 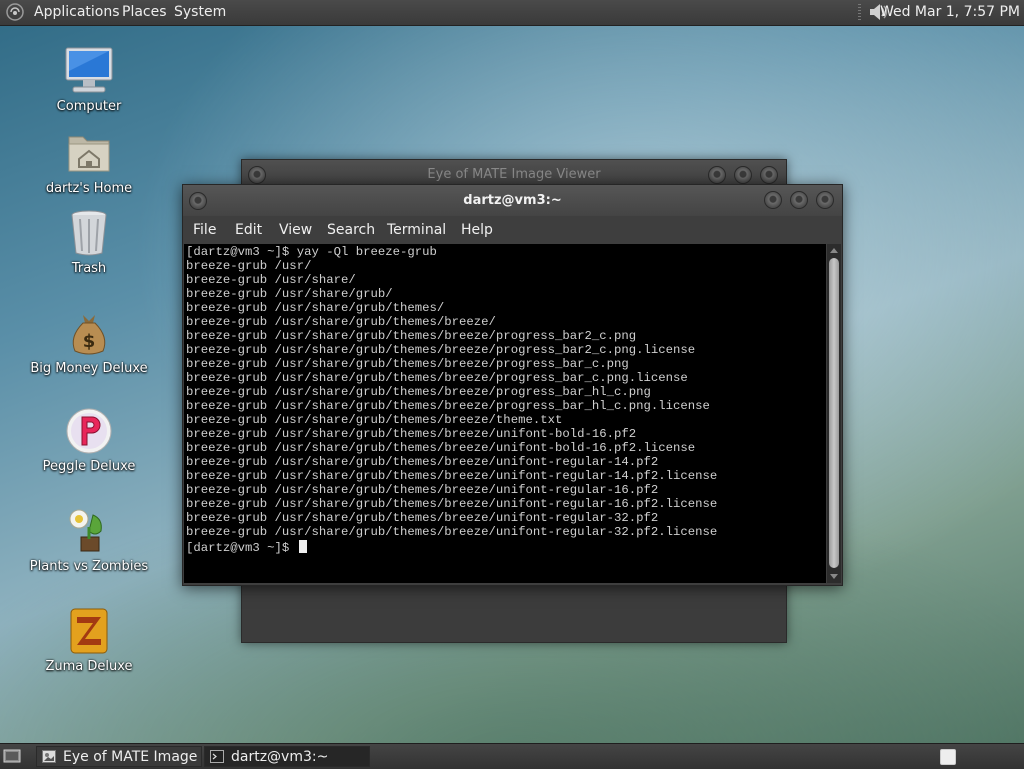 I want to click on terminal-menubar: File Edit View Search Terminal Help, so click(x=512, y=230).